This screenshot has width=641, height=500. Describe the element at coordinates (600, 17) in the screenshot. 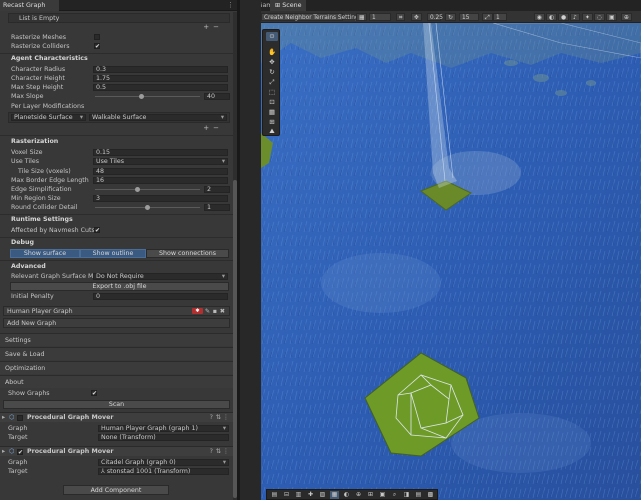

I see `hidden-icon: ◌` at that location.